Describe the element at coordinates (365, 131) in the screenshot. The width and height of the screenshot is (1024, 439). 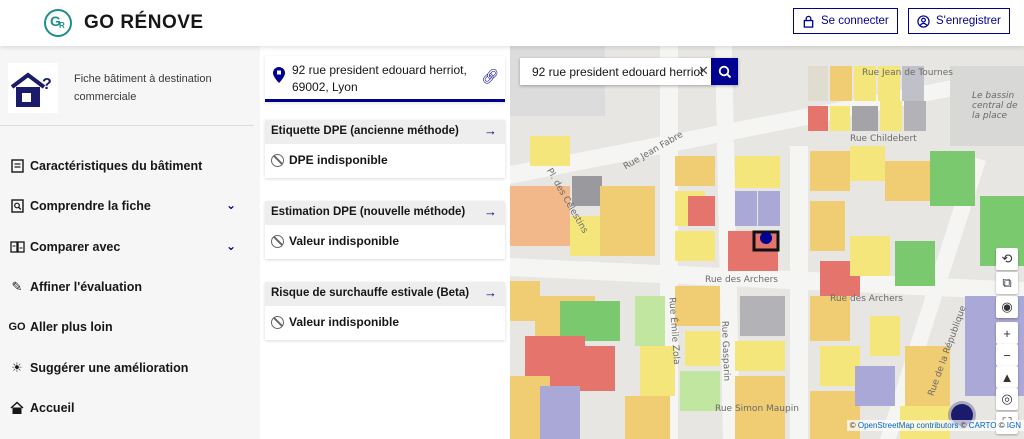
I see `card-title: Etiquette DPE (ancienne méthode)` at that location.